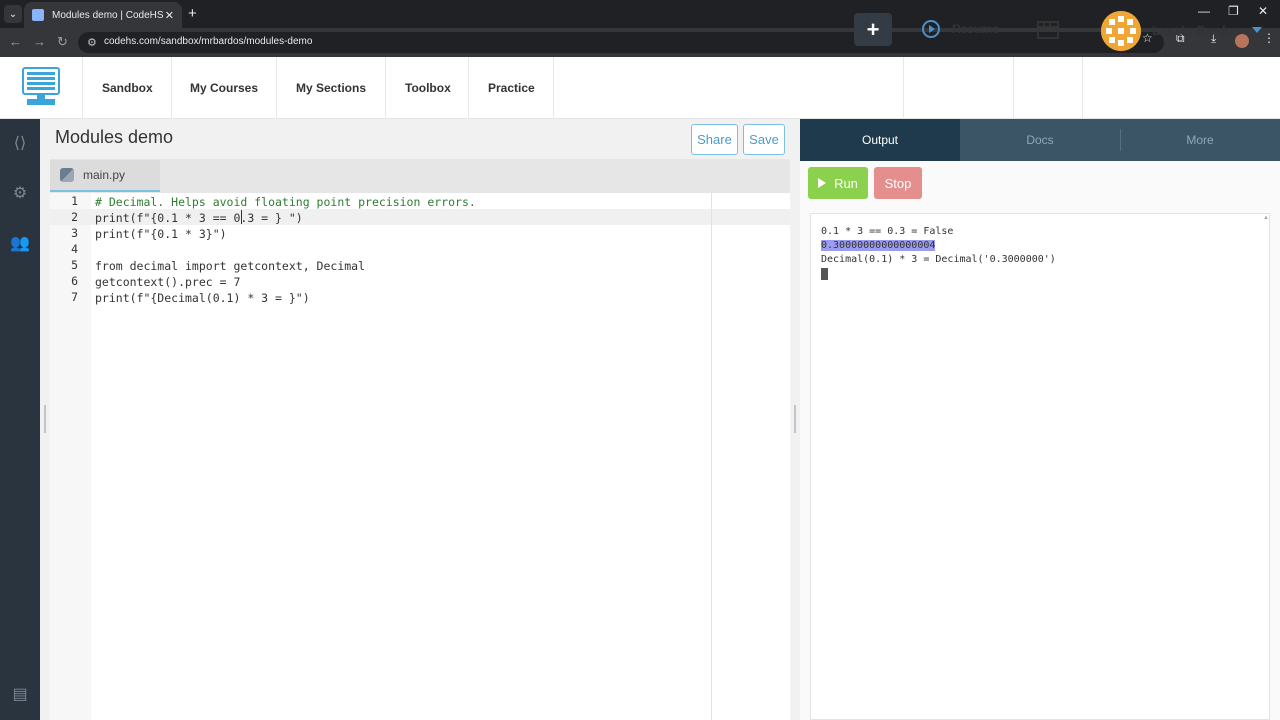  I want to click on window-close-icon: ✕, so click(1263, 11).